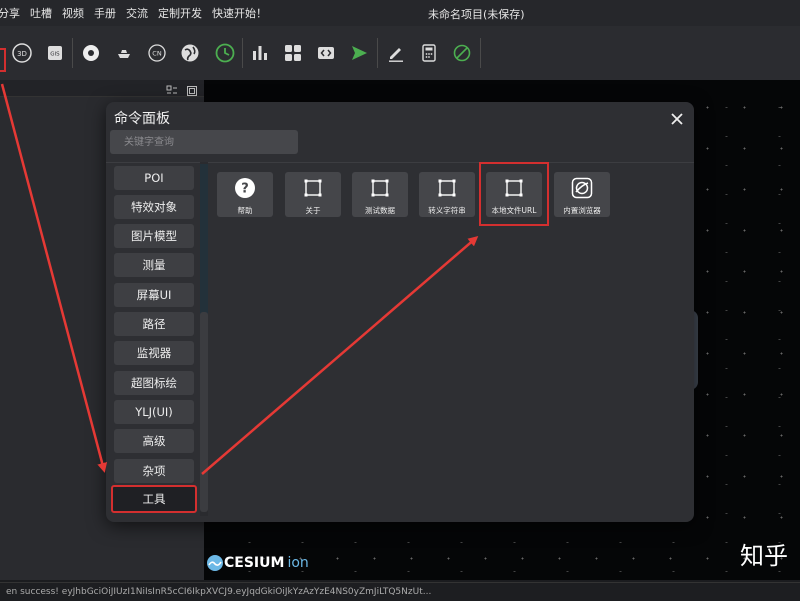 The height and width of the screenshot is (601, 800). Describe the element at coordinates (154, 236) in the screenshot. I see `category-image-model: 图片模型` at that location.